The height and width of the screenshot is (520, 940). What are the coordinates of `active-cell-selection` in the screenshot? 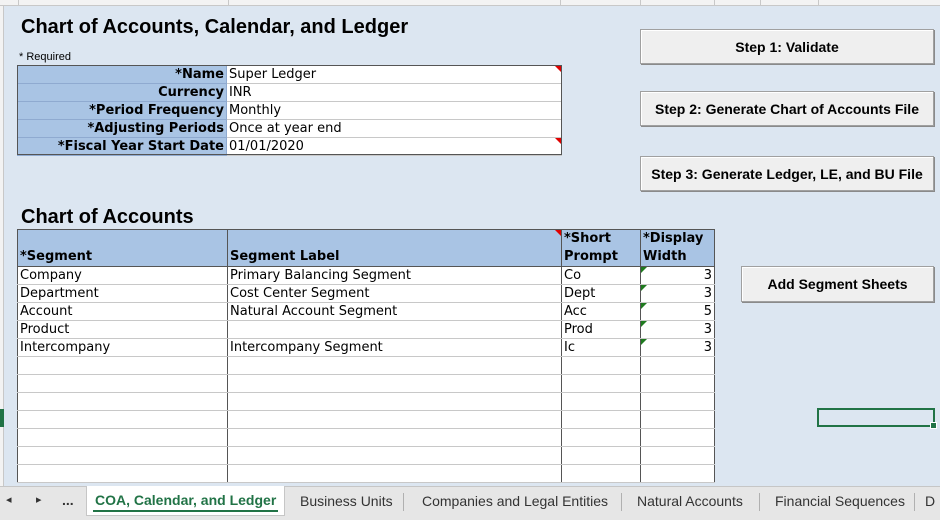 It's located at (877, 418).